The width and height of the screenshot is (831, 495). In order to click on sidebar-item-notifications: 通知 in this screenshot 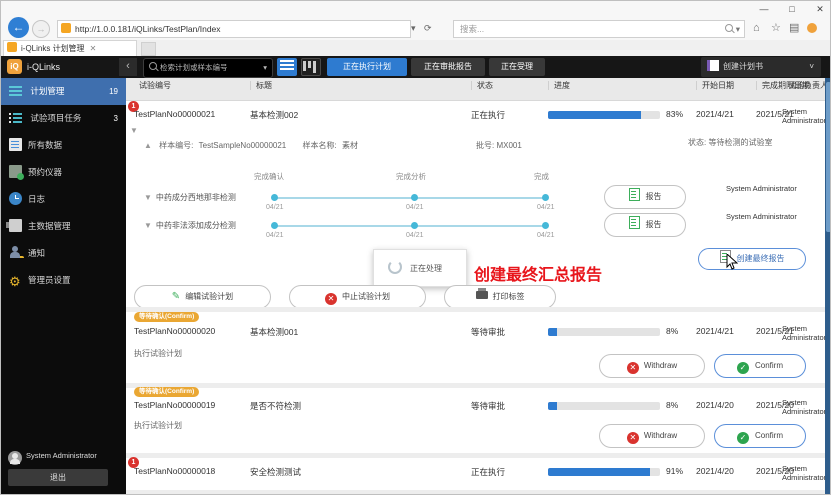, I will do `click(63, 253)`.